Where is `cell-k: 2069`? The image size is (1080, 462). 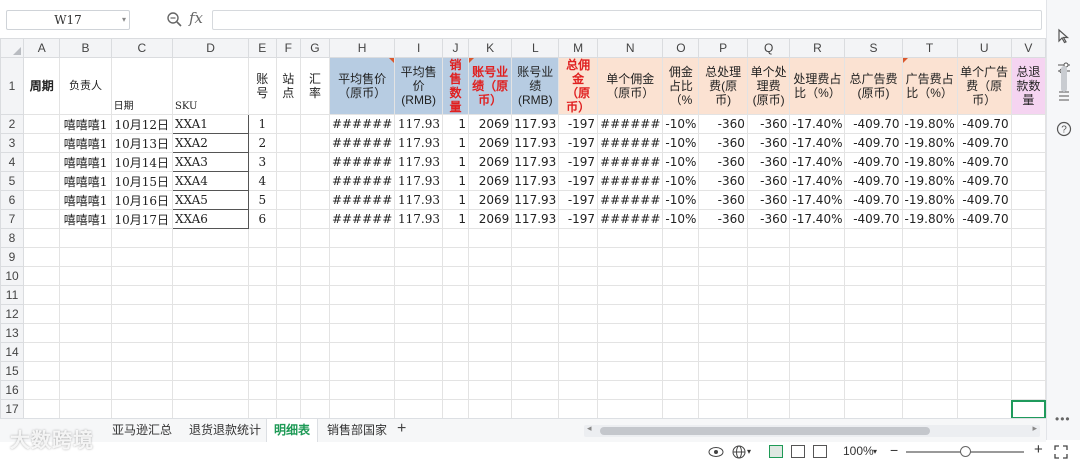 cell-k: 2069 is located at coordinates (490, 162).